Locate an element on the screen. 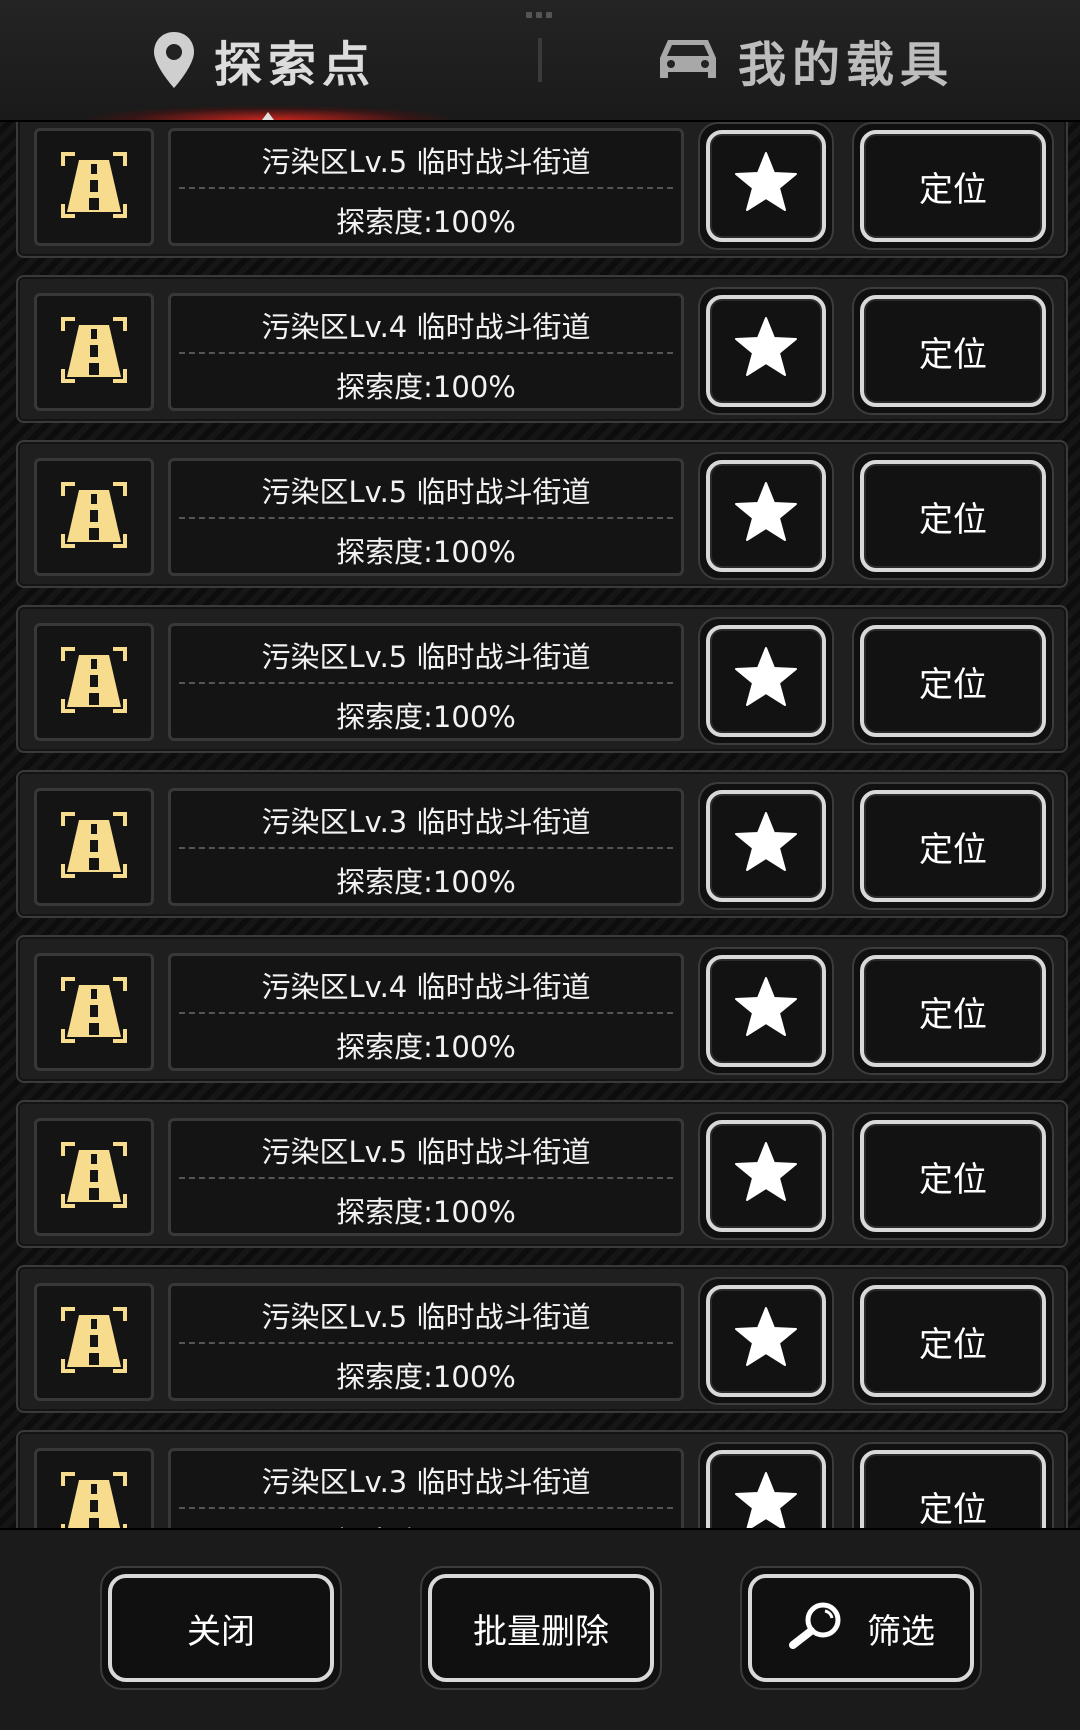 The height and width of the screenshot is (1730, 1080). batch-delete-button: 批量删除 is located at coordinates (541, 1628).